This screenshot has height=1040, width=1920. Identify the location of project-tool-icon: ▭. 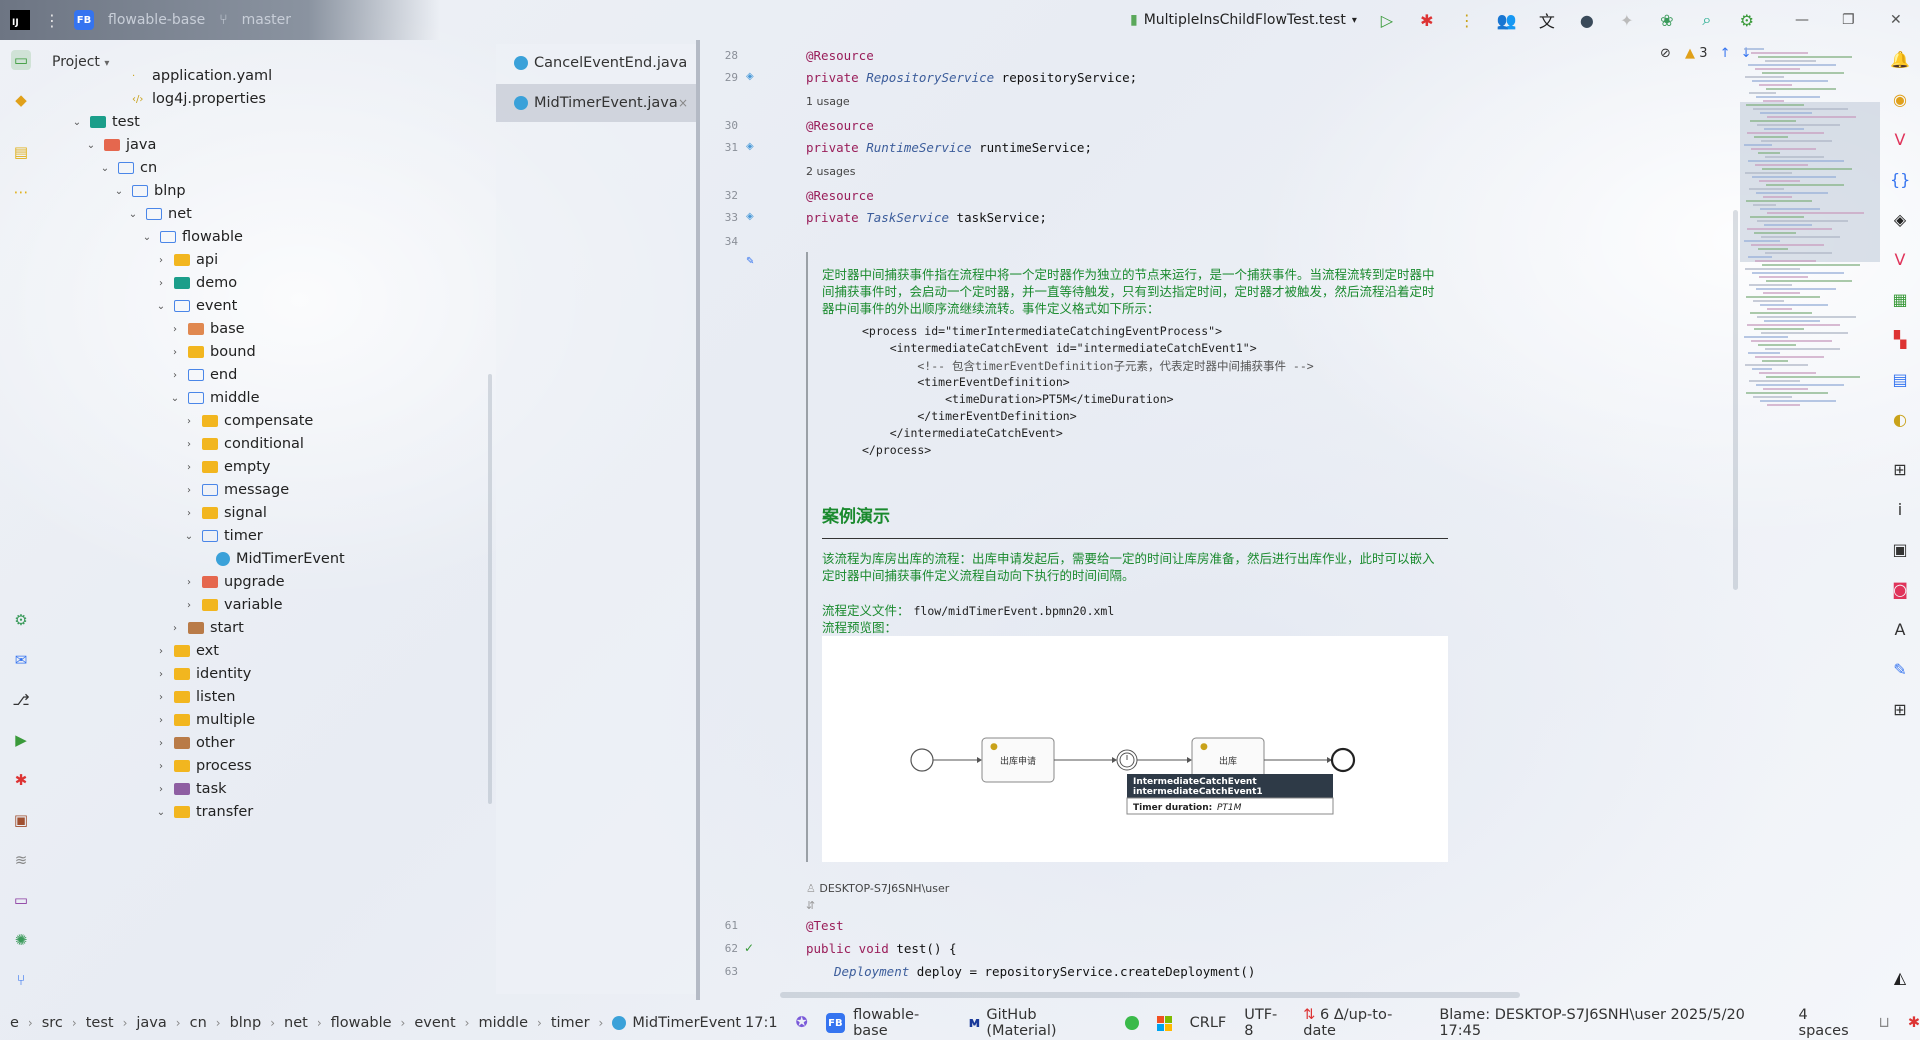
(21, 60).